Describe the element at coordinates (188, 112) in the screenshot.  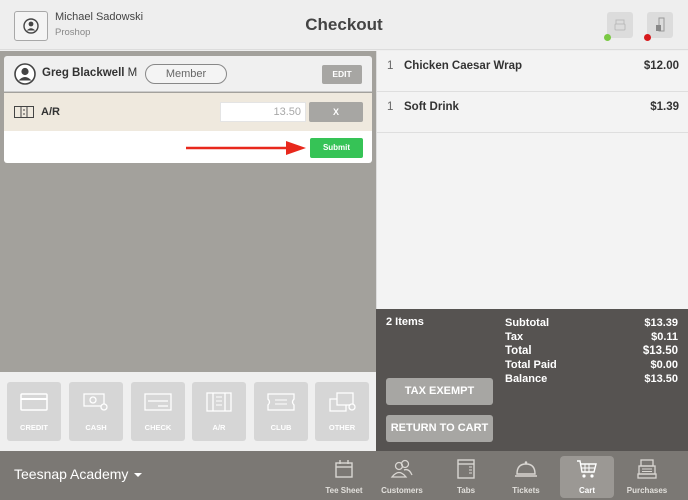
I see `payment-row: A/R X` at that location.